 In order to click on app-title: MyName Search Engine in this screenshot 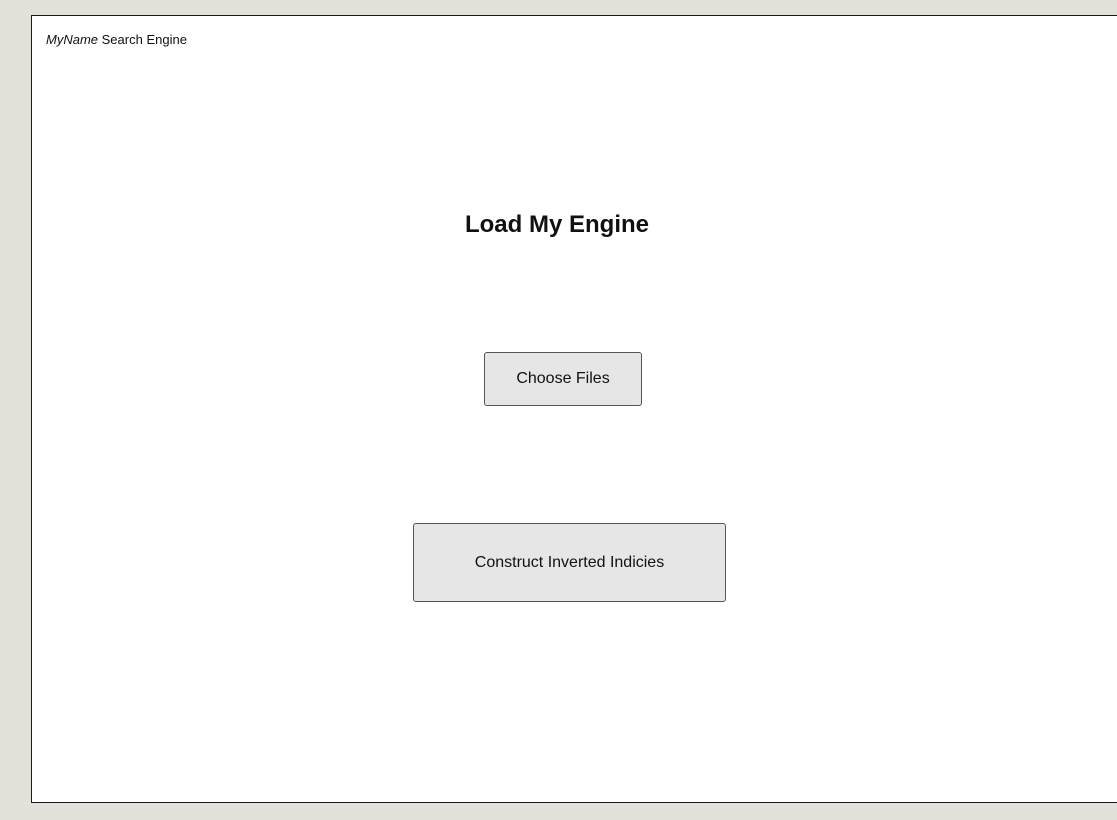, I will do `click(116, 39)`.